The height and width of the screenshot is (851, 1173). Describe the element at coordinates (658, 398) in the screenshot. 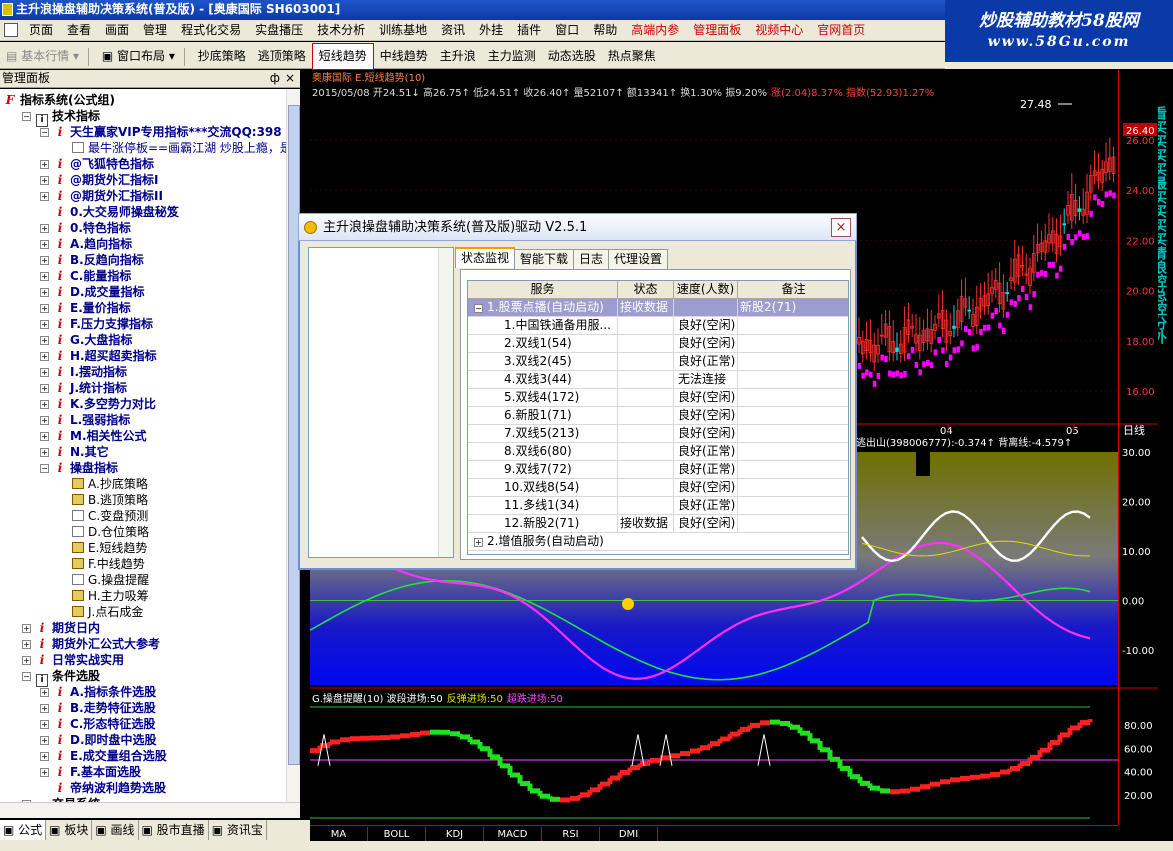

I see `grid-row: 5.双线4(172) 良好(空闲)` at that location.